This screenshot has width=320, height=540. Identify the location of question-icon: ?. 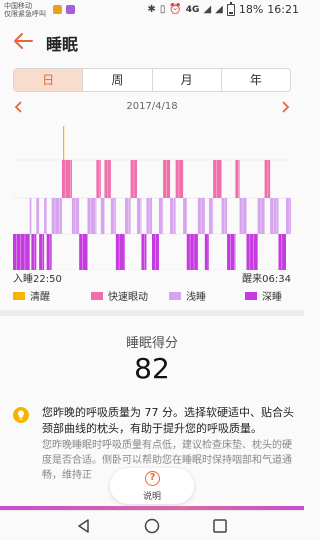
(152, 478).